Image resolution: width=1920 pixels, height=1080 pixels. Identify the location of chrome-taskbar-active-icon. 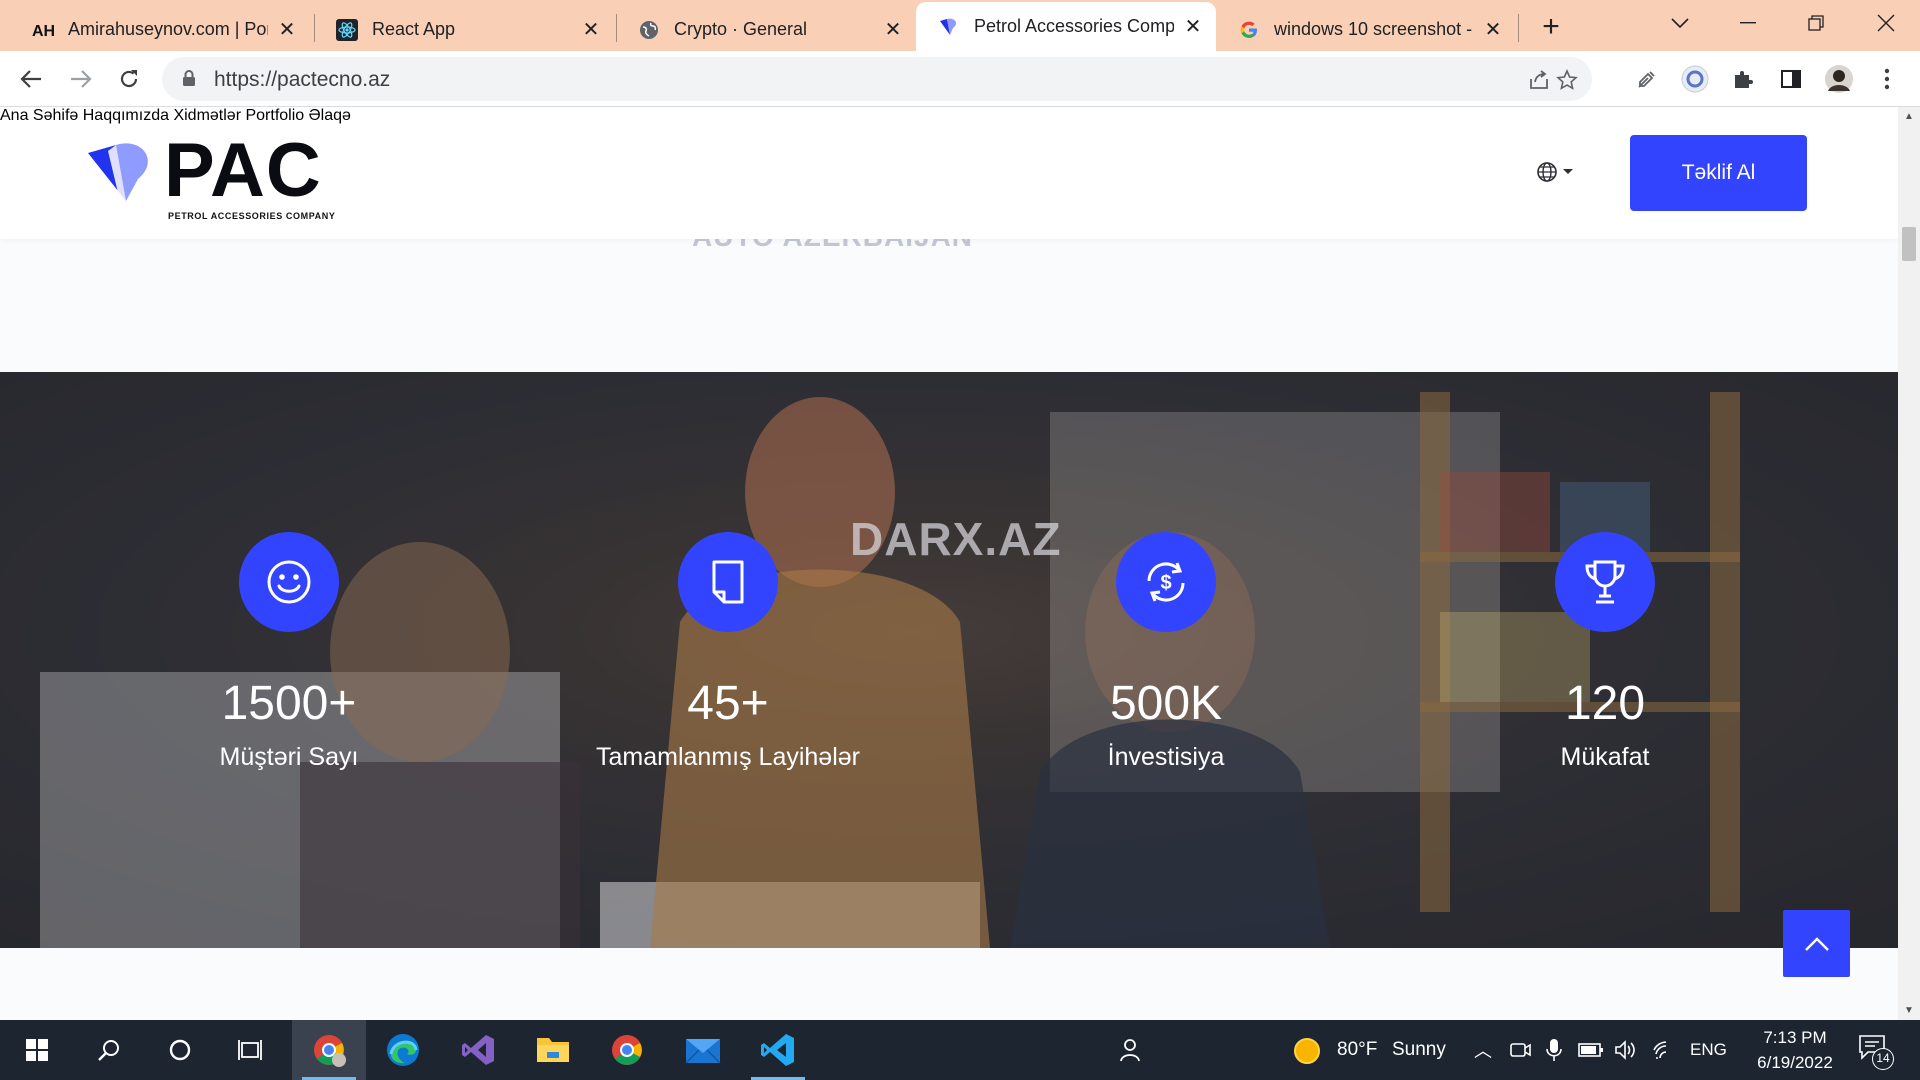
(329, 1050).